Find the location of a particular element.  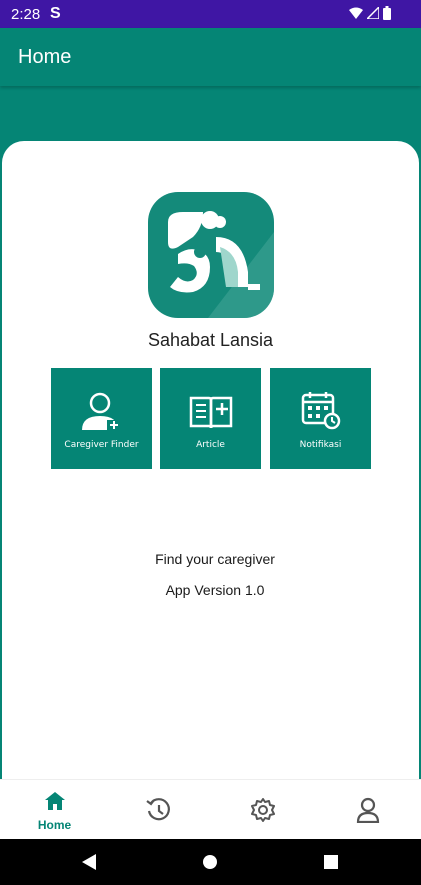

status-bar: 2:28 S is located at coordinates (210, 14).